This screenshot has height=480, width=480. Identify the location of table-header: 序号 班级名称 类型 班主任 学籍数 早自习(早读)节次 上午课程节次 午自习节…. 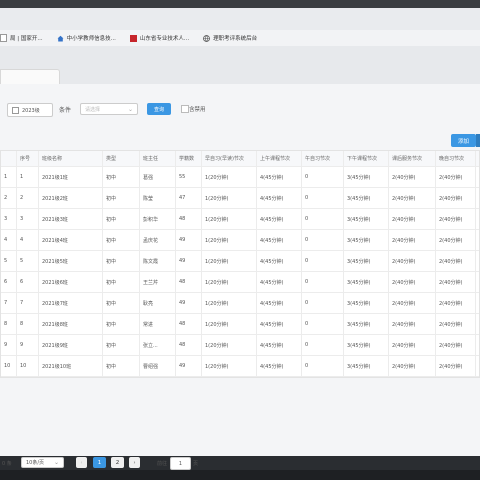
(240, 159).